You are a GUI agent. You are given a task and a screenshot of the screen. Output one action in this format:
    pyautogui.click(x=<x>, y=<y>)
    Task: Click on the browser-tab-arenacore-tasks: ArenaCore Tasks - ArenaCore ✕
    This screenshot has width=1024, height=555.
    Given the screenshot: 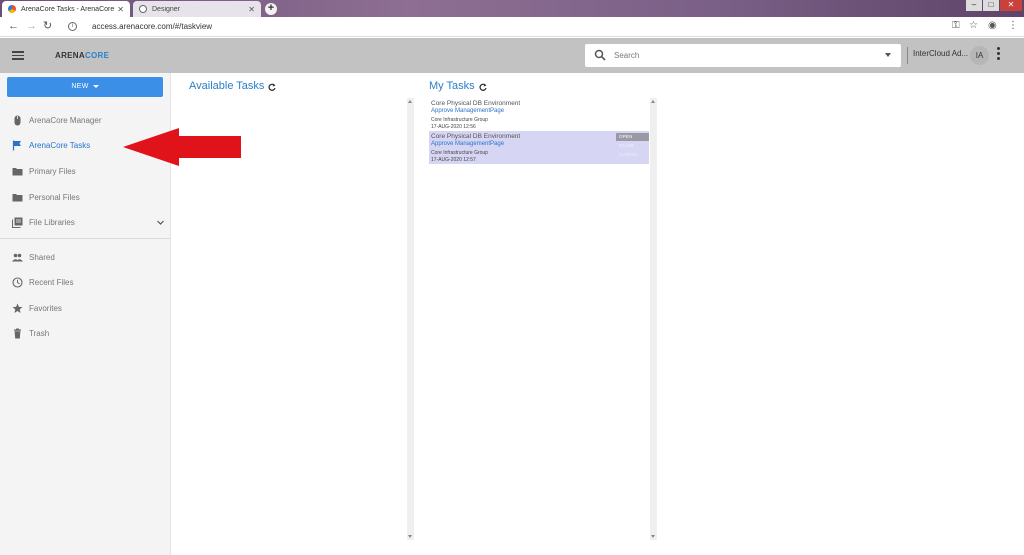 What is the action you would take?
    pyautogui.click(x=66, y=9)
    